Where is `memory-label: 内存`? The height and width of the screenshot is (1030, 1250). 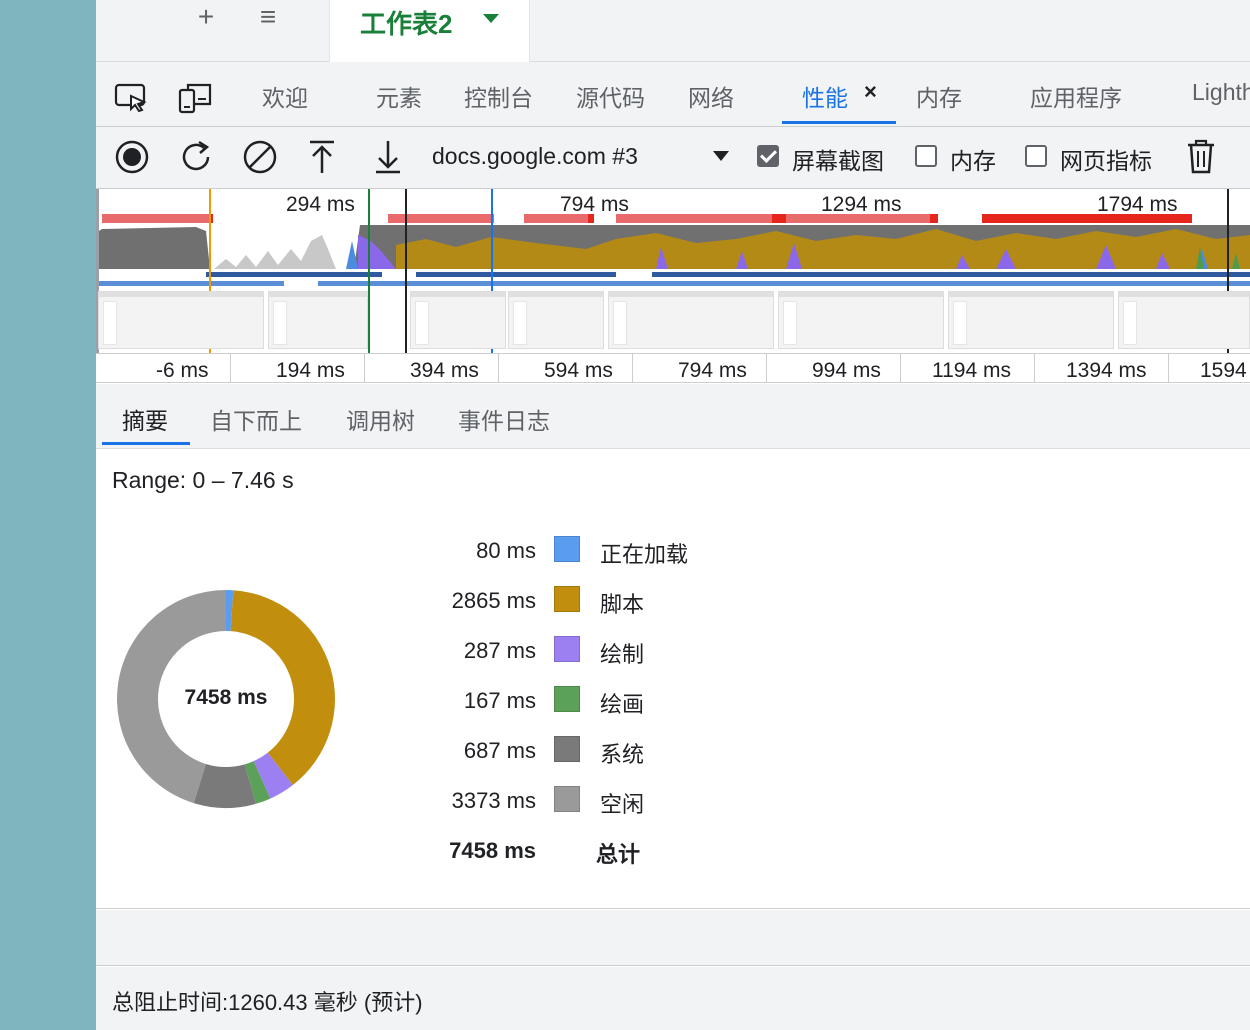
memory-label: 内存 is located at coordinates (973, 161).